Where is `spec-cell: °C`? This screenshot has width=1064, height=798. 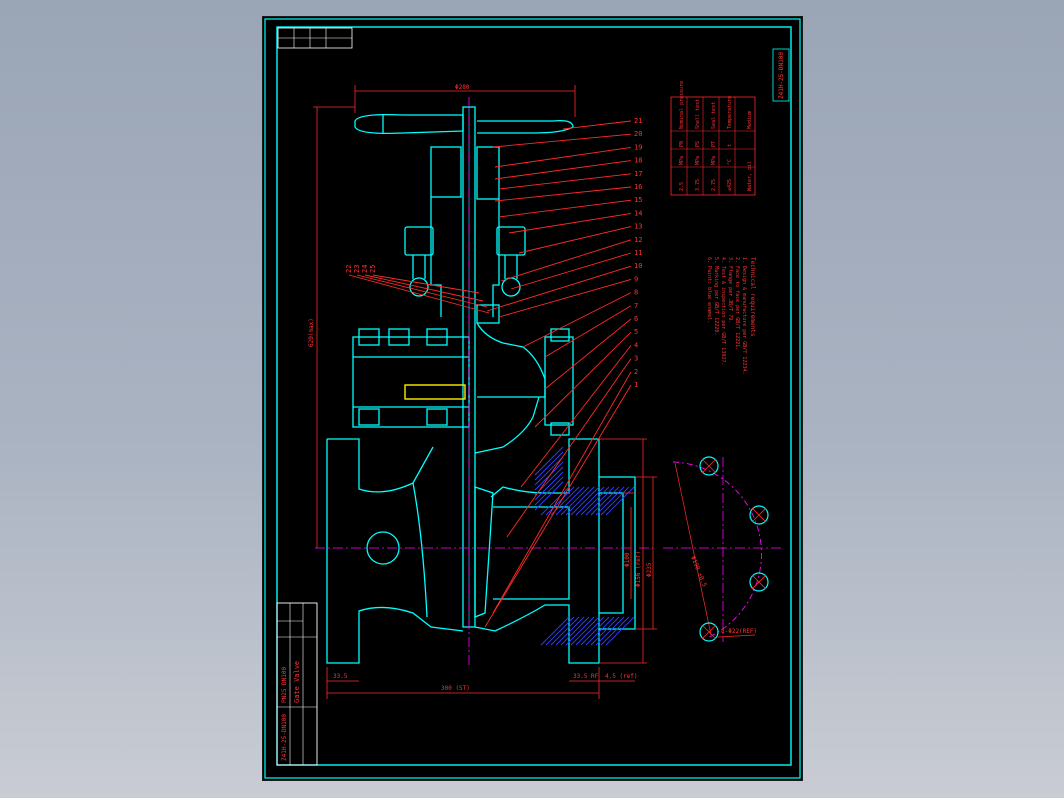
spec-cell: °C is located at coordinates (730, 162).